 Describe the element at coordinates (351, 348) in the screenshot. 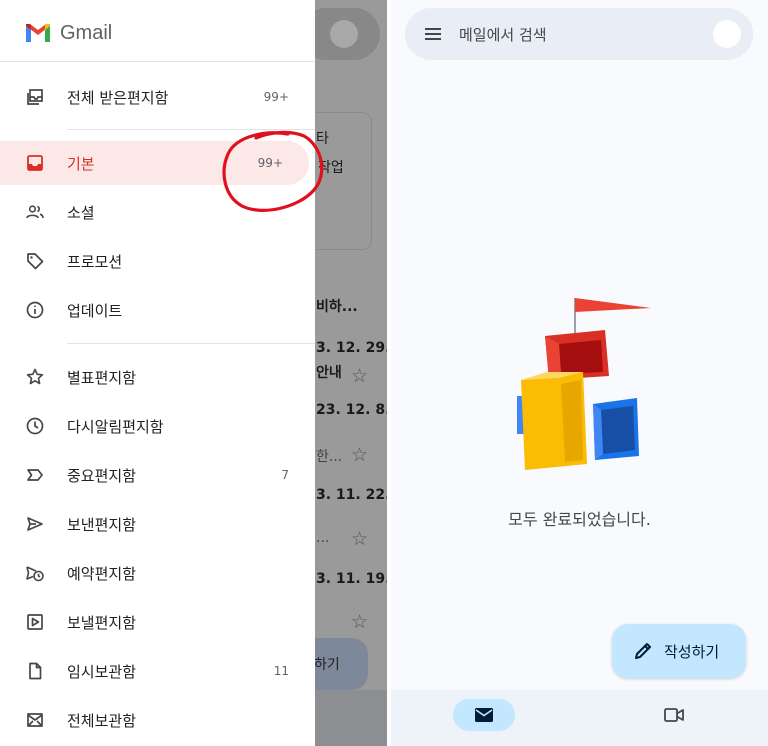

I see `dimmed-text: 3. 12. 29.` at that location.